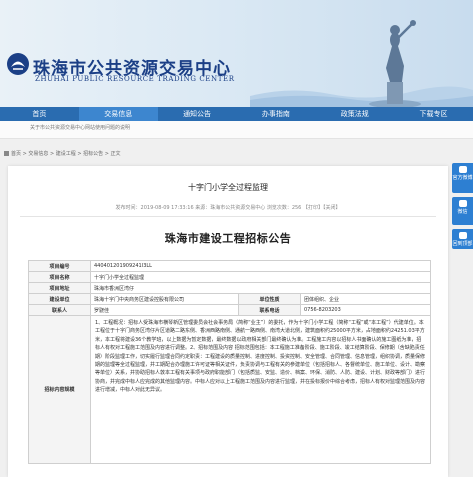 Image resolution: width=473 pixels, height=477 pixels. What do you see at coordinates (197, 114) in the screenshot?
I see `nav-item-notices: 通知公告` at bounding box center [197, 114].